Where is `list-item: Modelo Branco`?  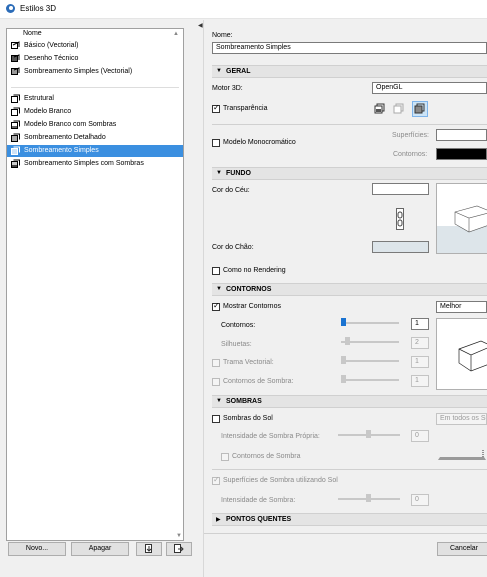 list-item: Modelo Branco is located at coordinates (95, 112).